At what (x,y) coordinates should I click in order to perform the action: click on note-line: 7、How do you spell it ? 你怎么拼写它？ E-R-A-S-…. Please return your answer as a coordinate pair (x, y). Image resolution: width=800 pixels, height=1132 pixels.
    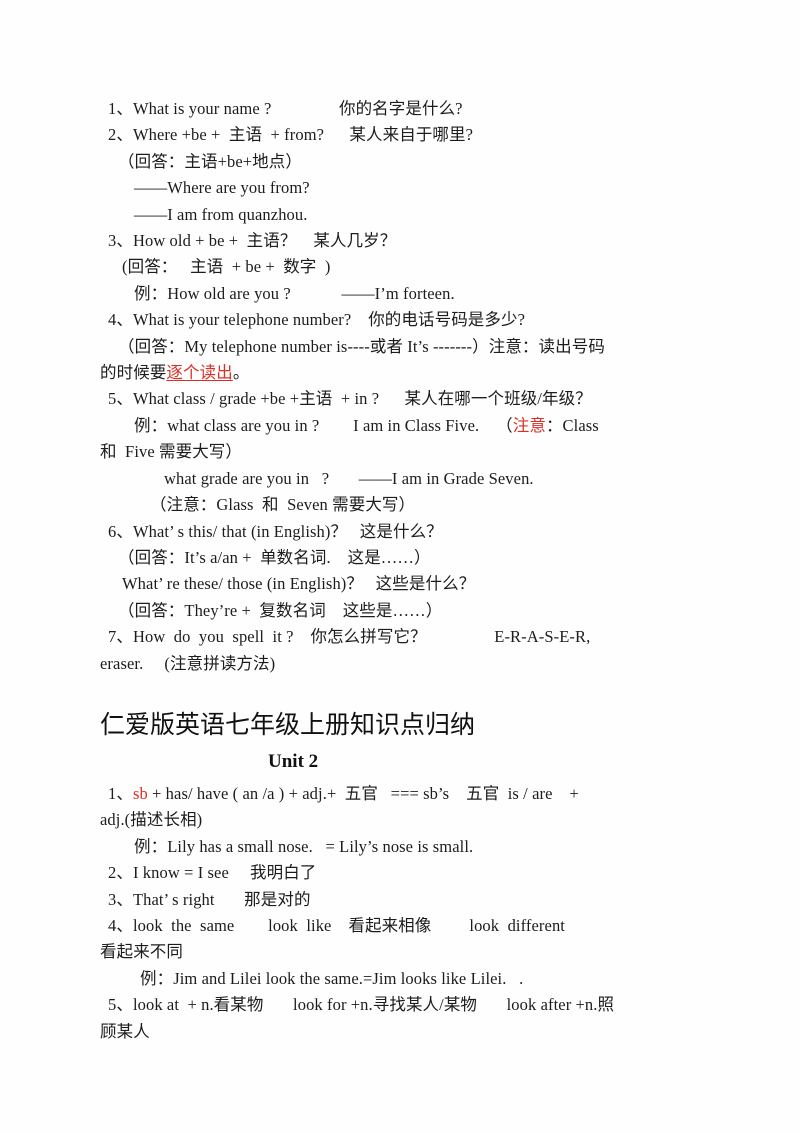
    Looking at the image, I should click on (349, 637).